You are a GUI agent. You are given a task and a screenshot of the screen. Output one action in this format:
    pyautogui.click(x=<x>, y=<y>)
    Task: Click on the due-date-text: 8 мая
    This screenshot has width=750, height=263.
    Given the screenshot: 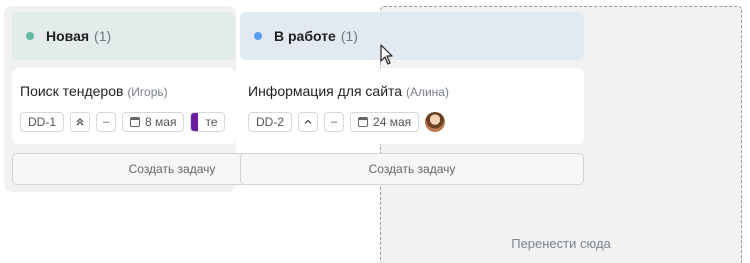 What is the action you would take?
    pyautogui.click(x=161, y=122)
    